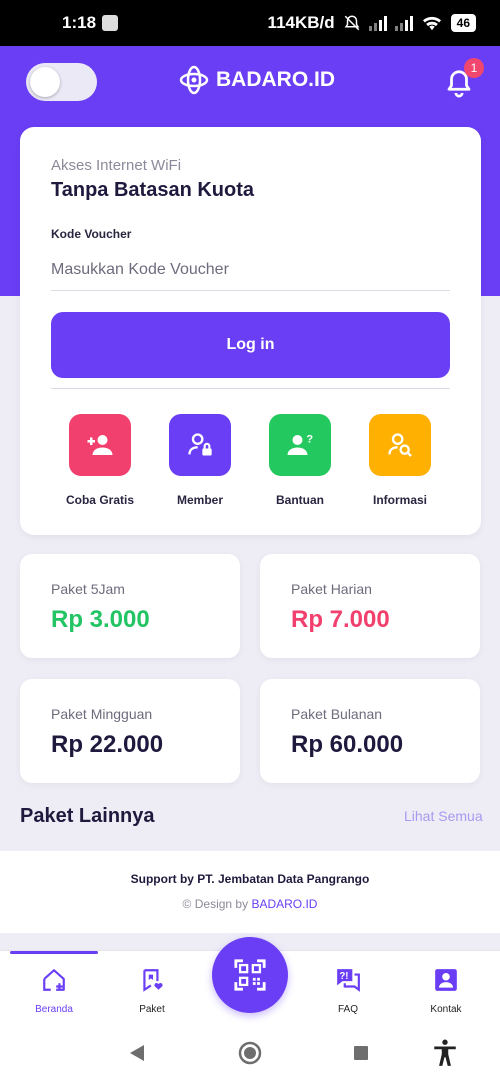 The height and width of the screenshot is (1083, 500). I want to click on status-bar: 1:18 114KB/d 46, so click(250, 23).